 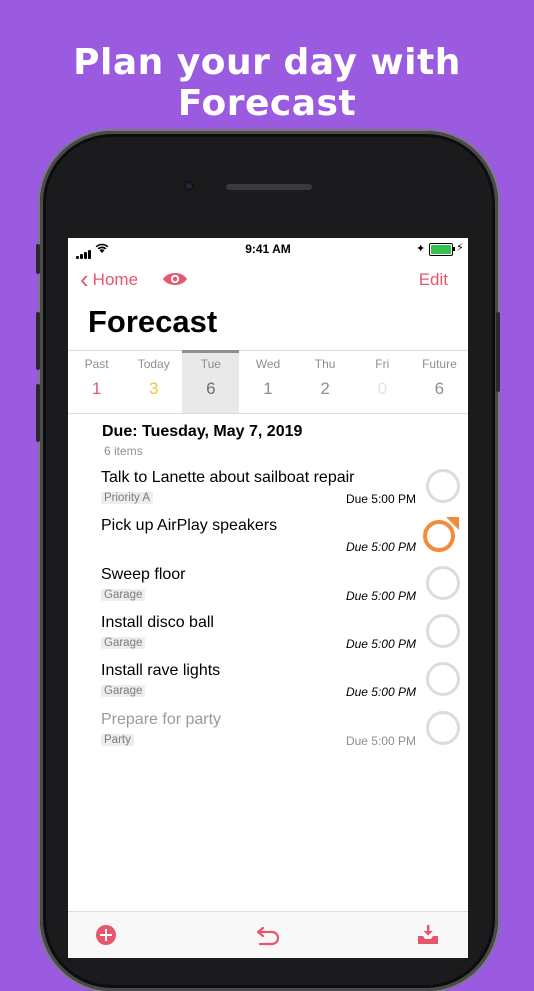 I want to click on tab-label: Thu, so click(x=325, y=364).